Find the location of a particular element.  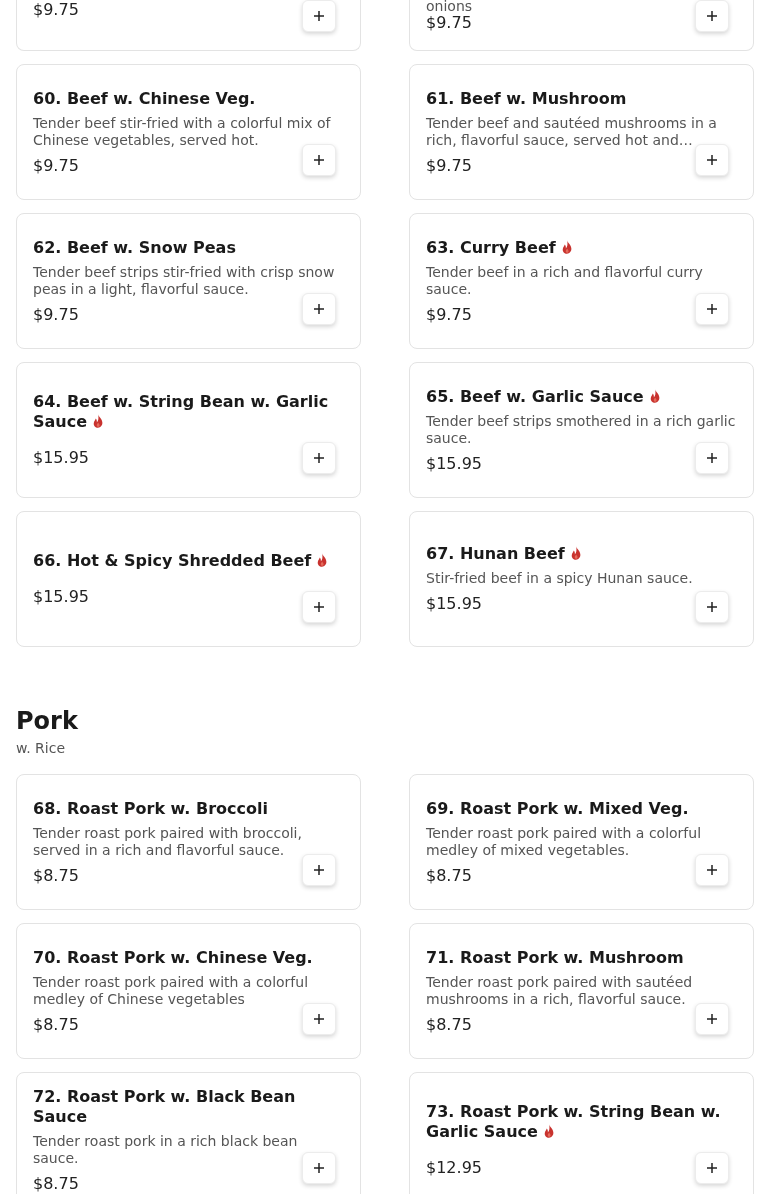

dish-description: Tender beef strips stir-fried with crisp snow peas in a light, flavorful sauce. is located at coordinates (184, 280).